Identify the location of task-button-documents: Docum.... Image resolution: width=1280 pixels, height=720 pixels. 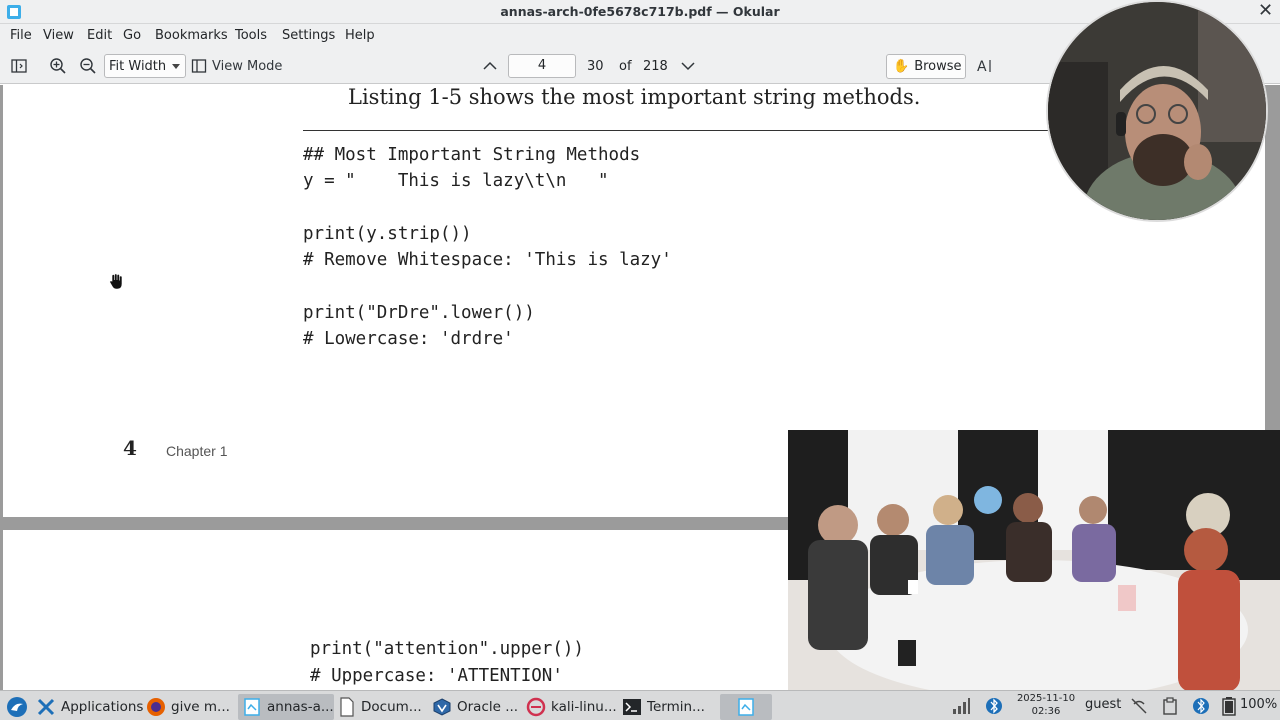
(380, 707).